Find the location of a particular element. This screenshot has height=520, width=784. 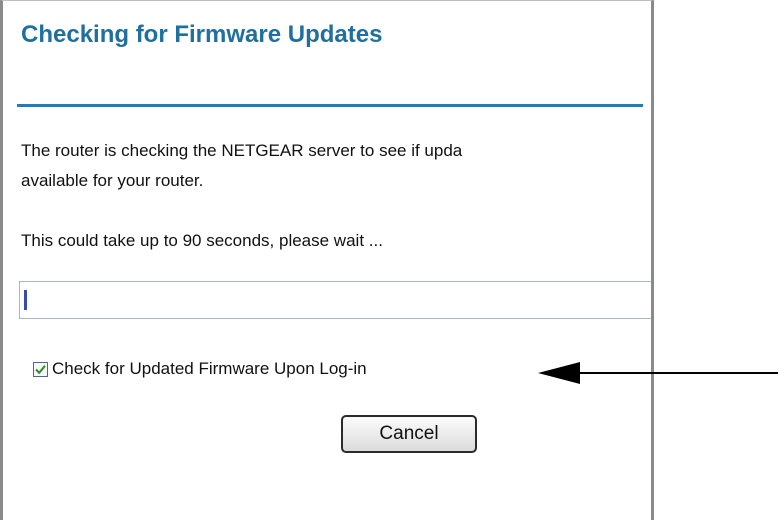

cancel-button: Cancel is located at coordinates (409, 434).